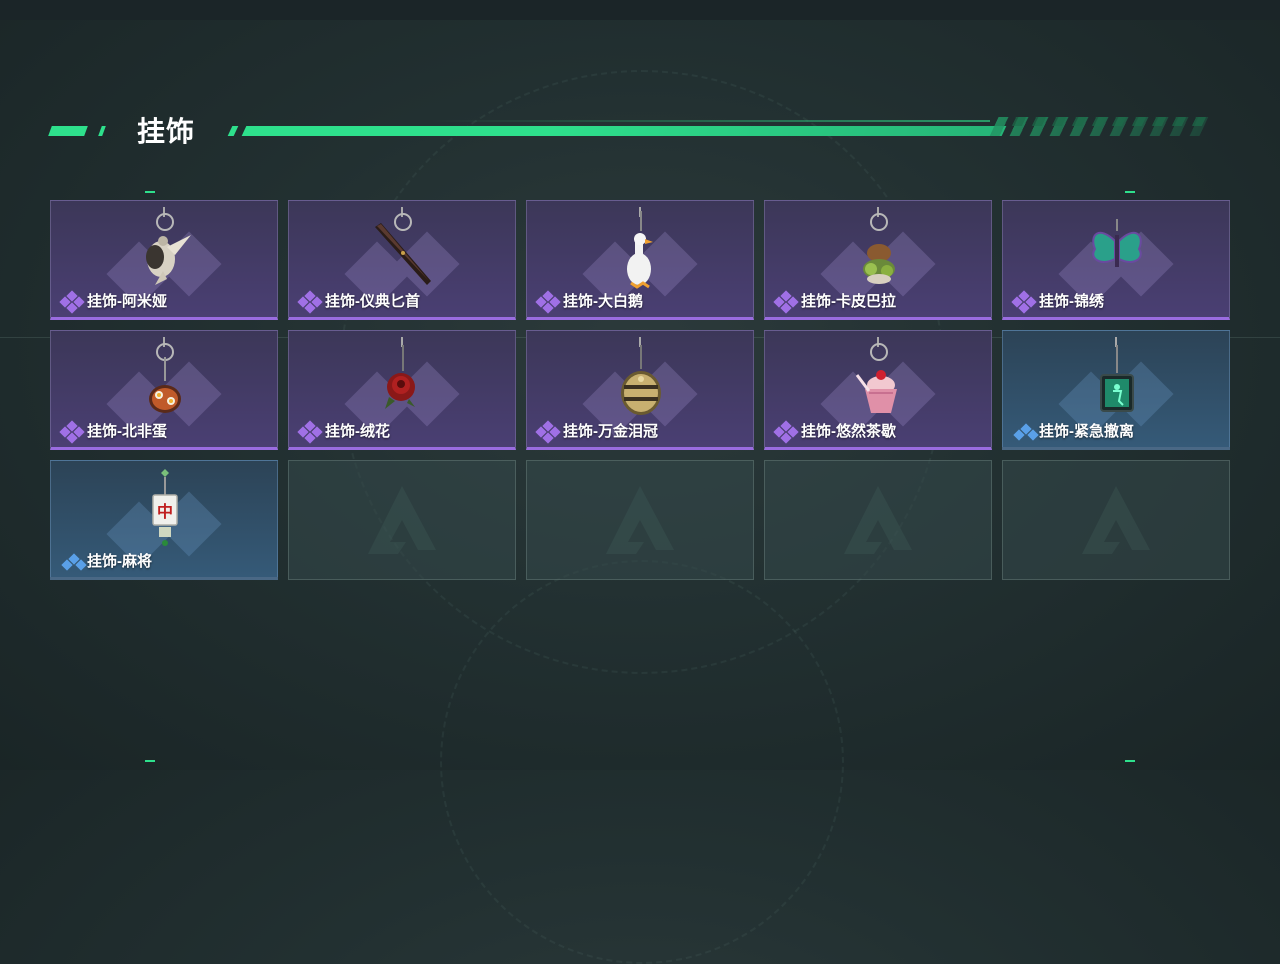  I want to click on charm-label: 挂饰-阿米娅, so click(113, 301).